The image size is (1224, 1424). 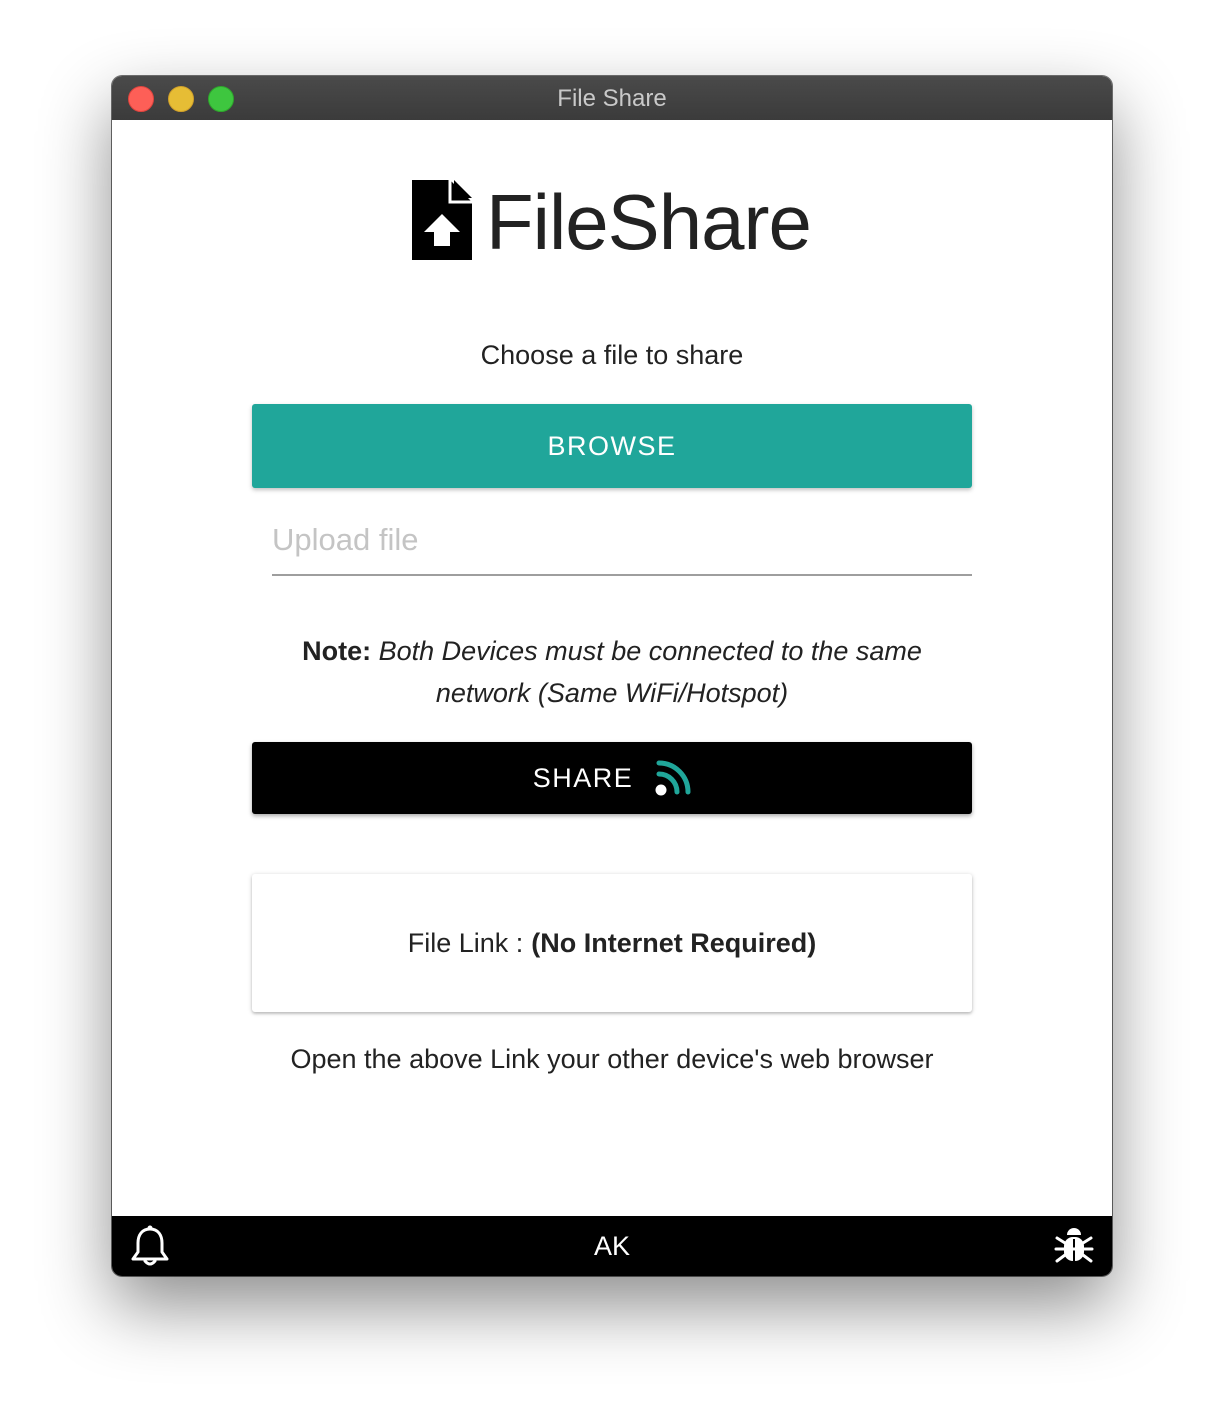 I want to click on file-link-label: File Link :, so click(x=465, y=942).